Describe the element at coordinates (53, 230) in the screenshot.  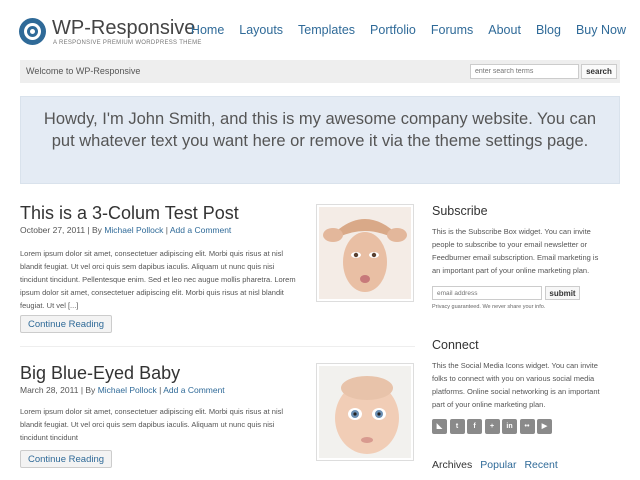
I see `post-date: October 27, 2011` at that location.